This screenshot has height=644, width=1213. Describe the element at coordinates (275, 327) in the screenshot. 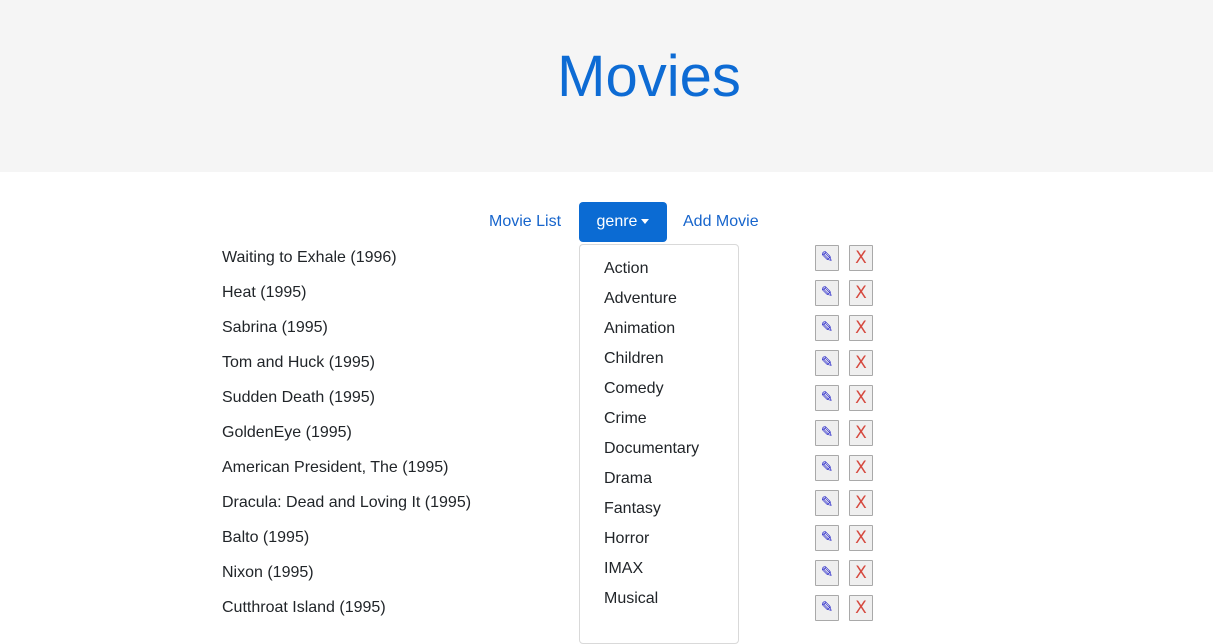

I see `movie-title: Sabrina (1995)` at that location.